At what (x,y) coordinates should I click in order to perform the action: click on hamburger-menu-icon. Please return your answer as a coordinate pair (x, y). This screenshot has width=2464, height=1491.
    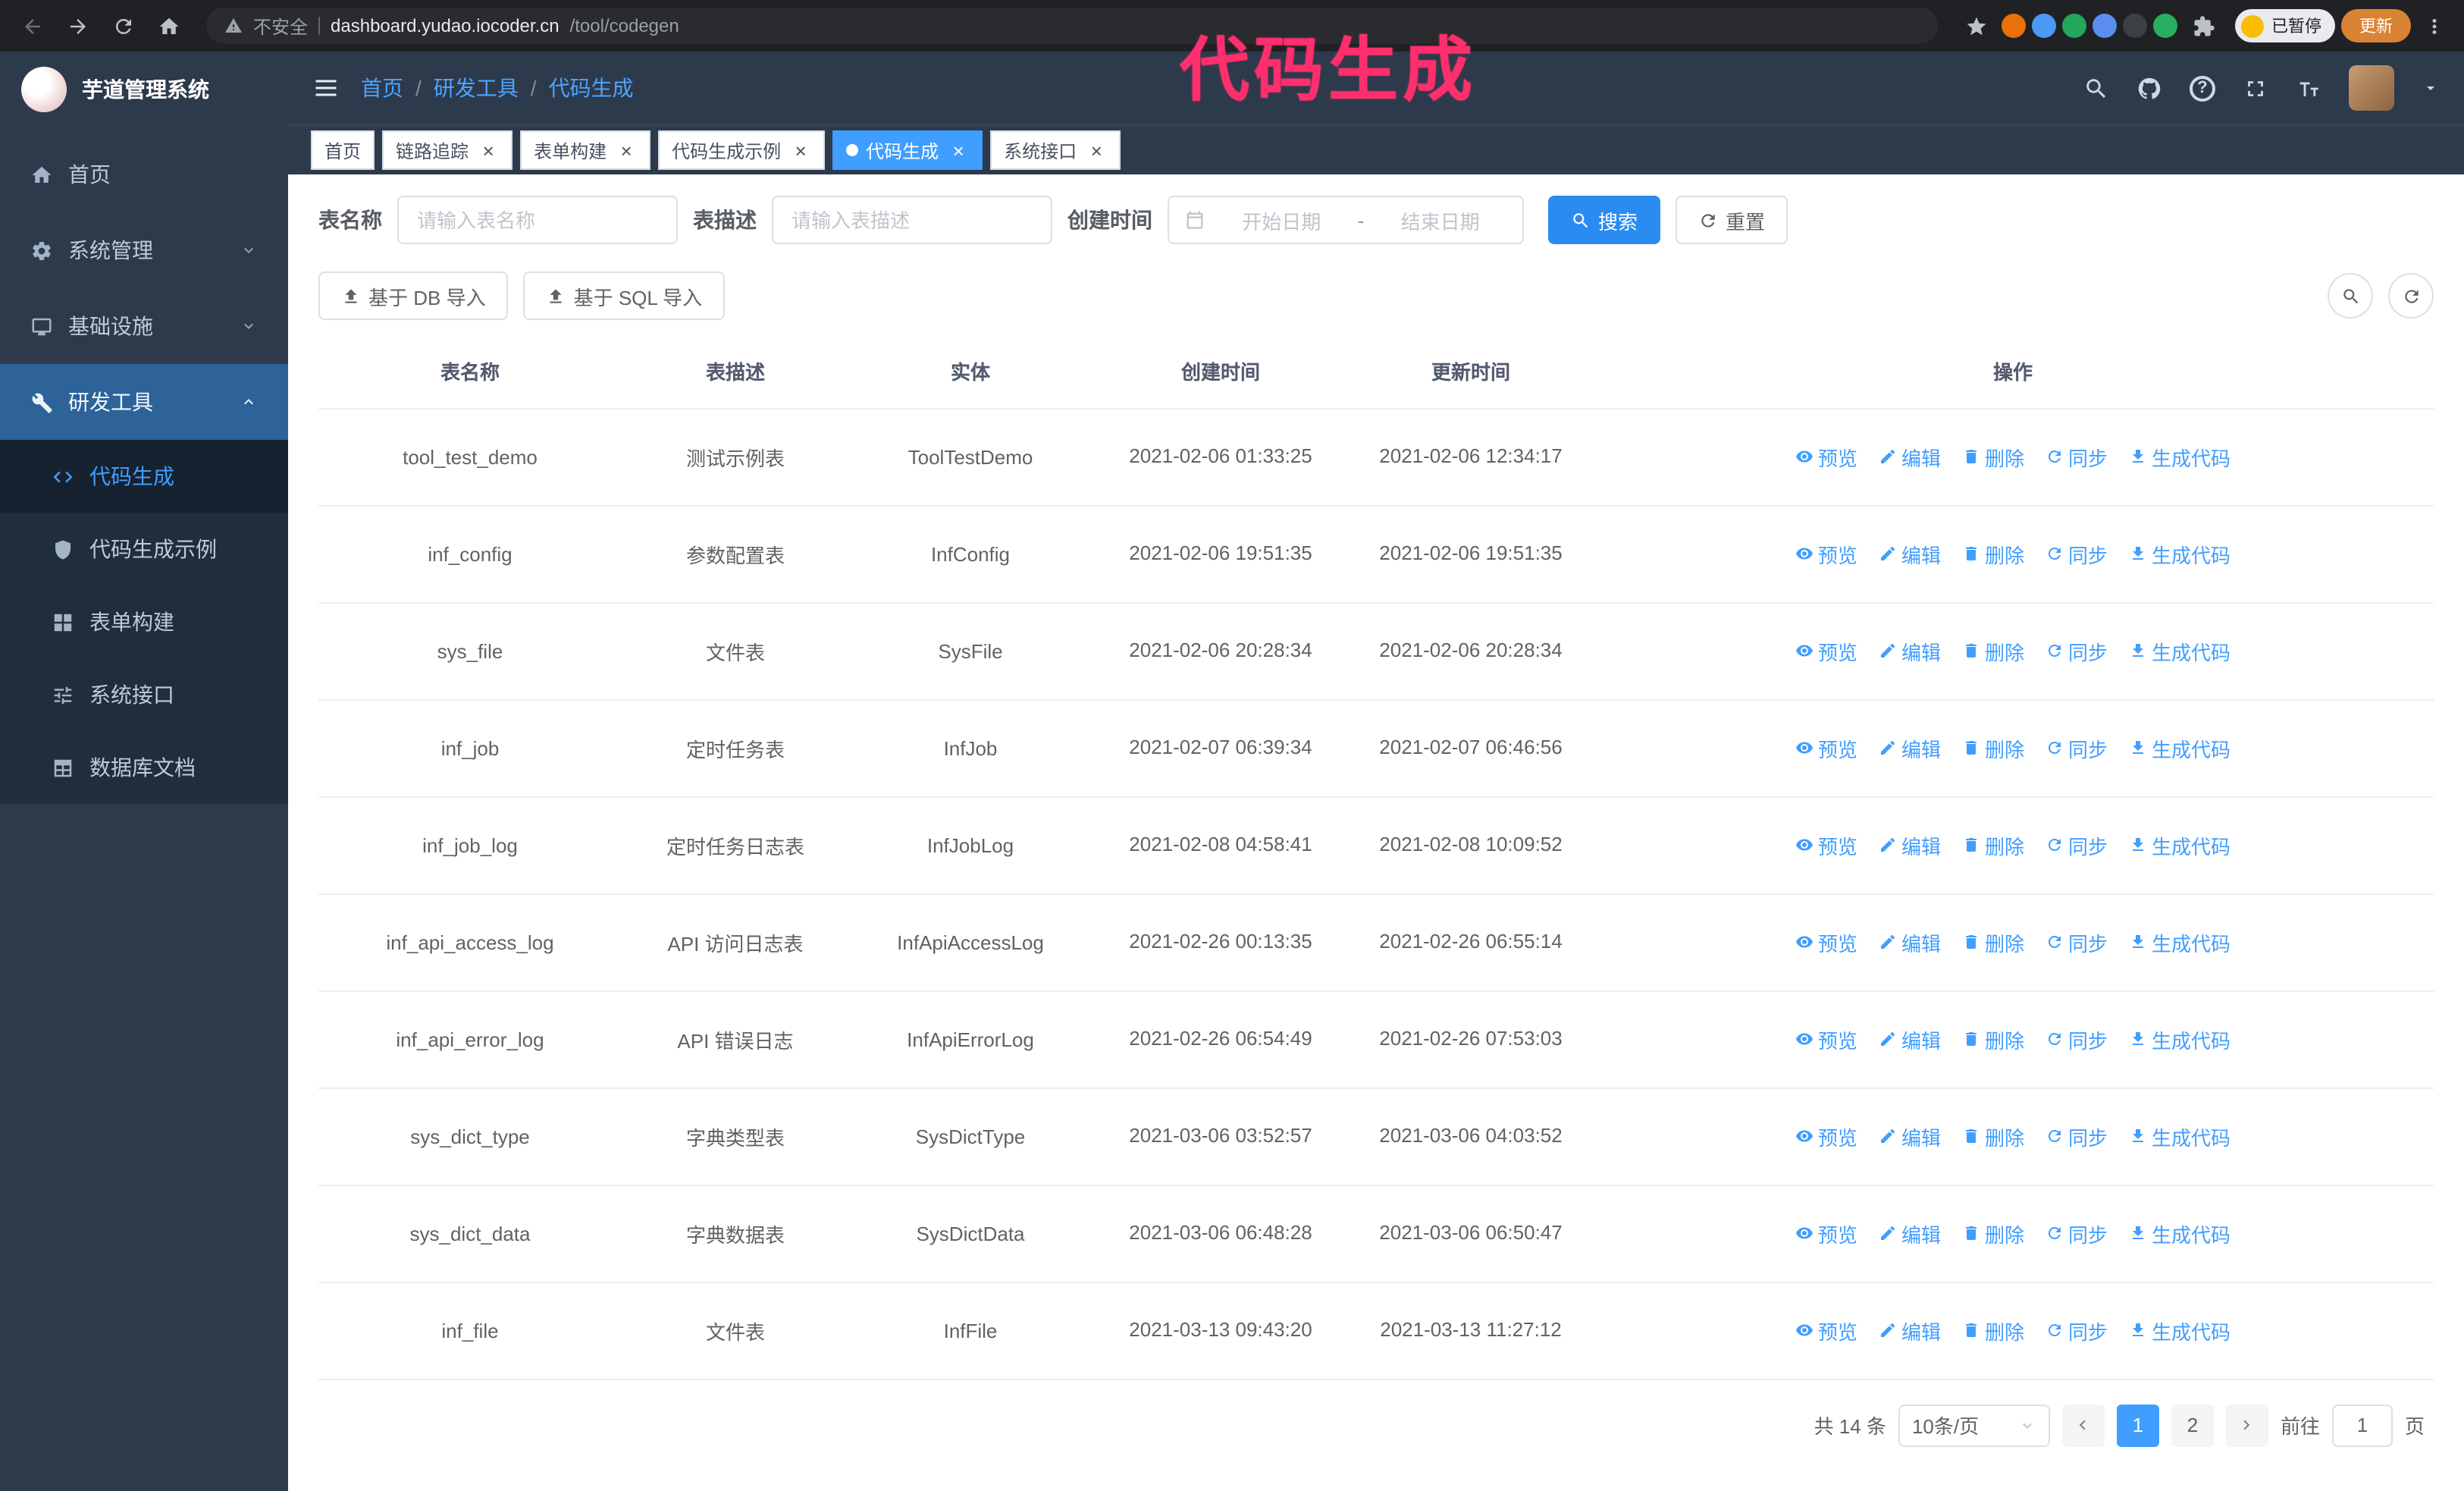
    Looking at the image, I should click on (326, 88).